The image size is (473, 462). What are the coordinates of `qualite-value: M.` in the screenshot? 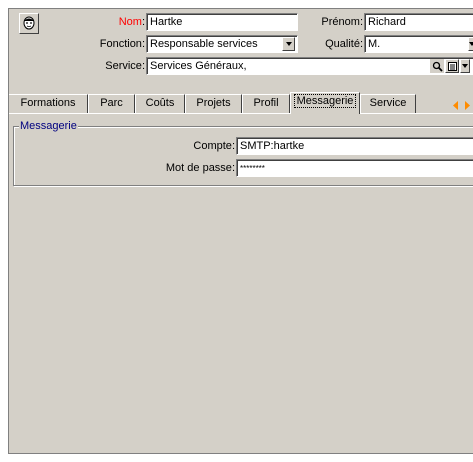 It's located at (374, 44).